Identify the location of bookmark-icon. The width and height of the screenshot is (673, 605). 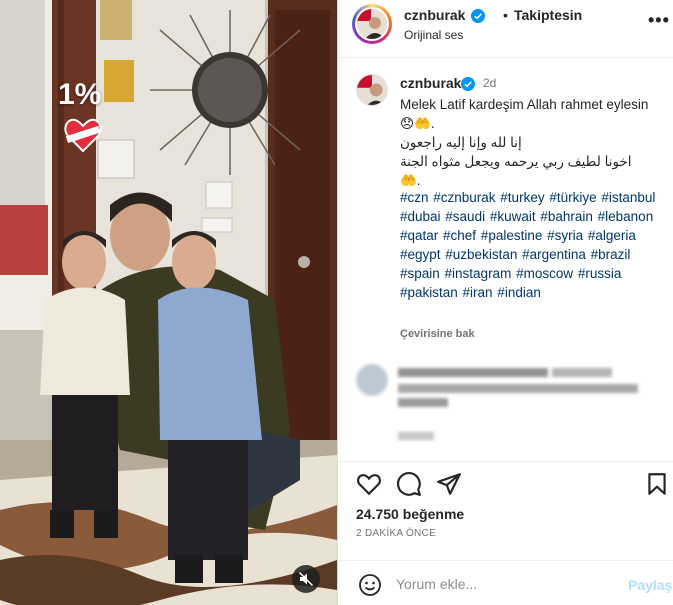
(657, 484).